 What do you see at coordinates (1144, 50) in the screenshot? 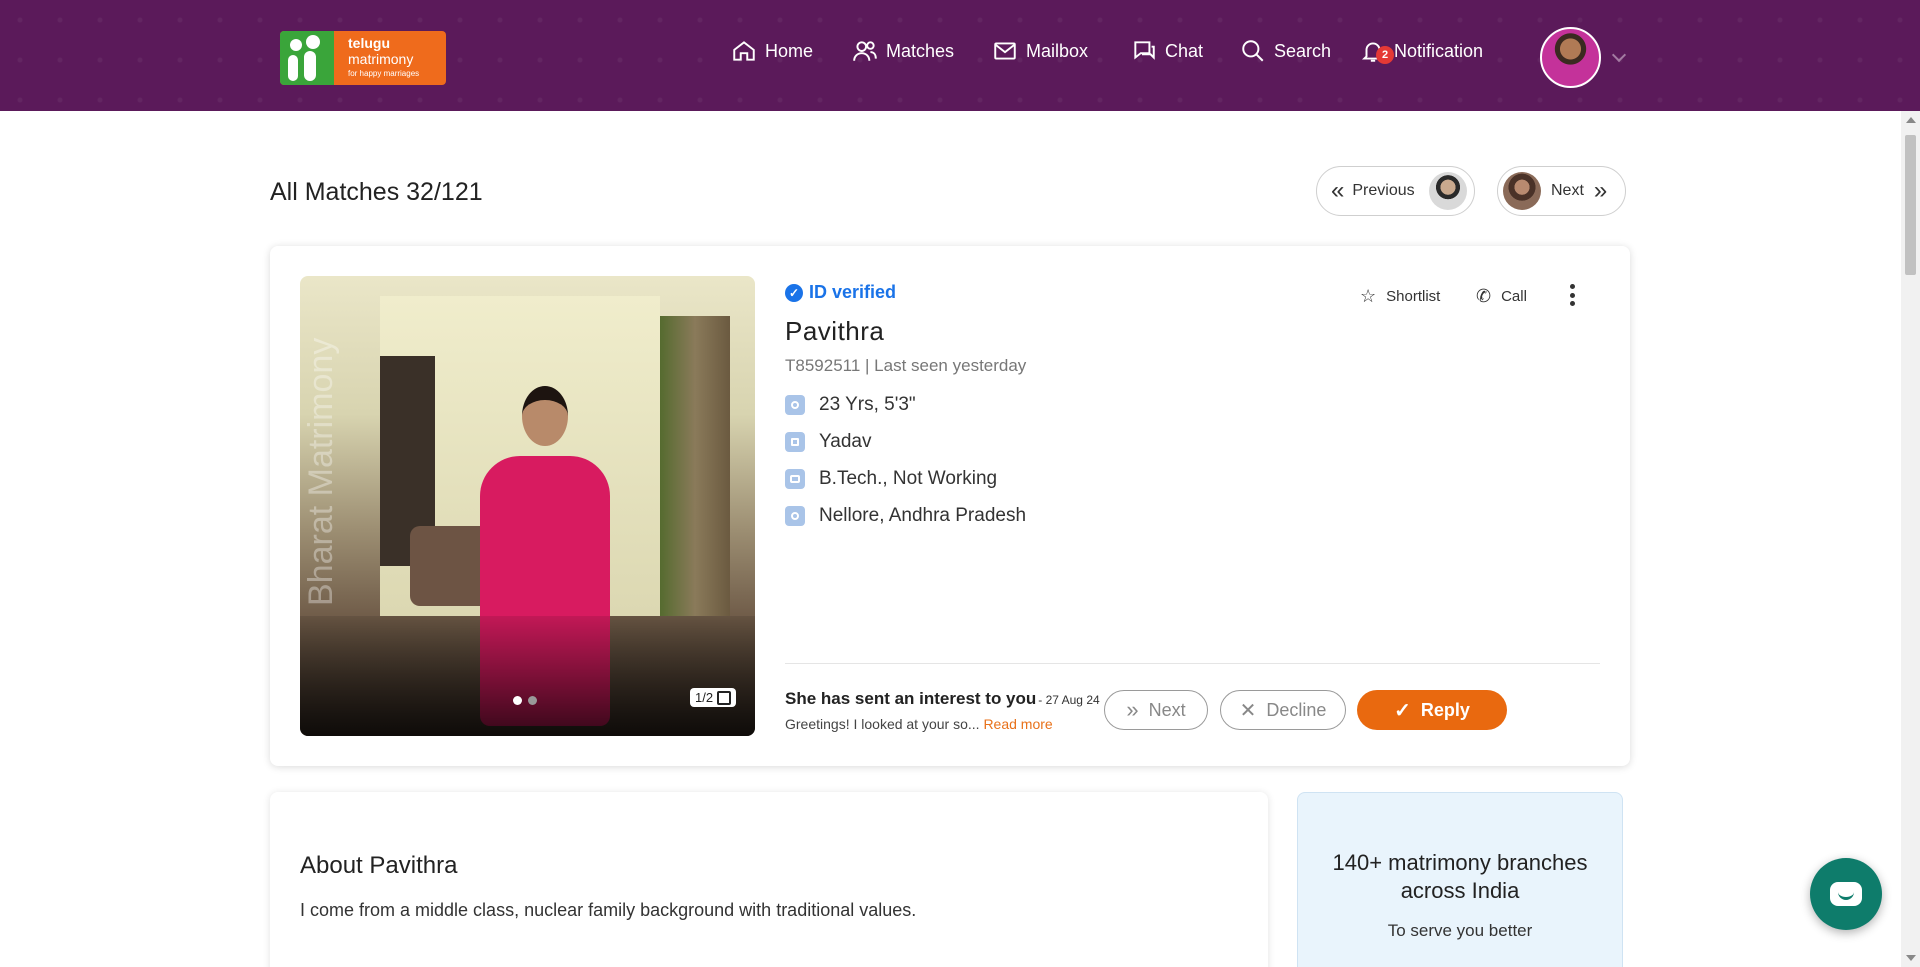
I see `chat-icon` at bounding box center [1144, 50].